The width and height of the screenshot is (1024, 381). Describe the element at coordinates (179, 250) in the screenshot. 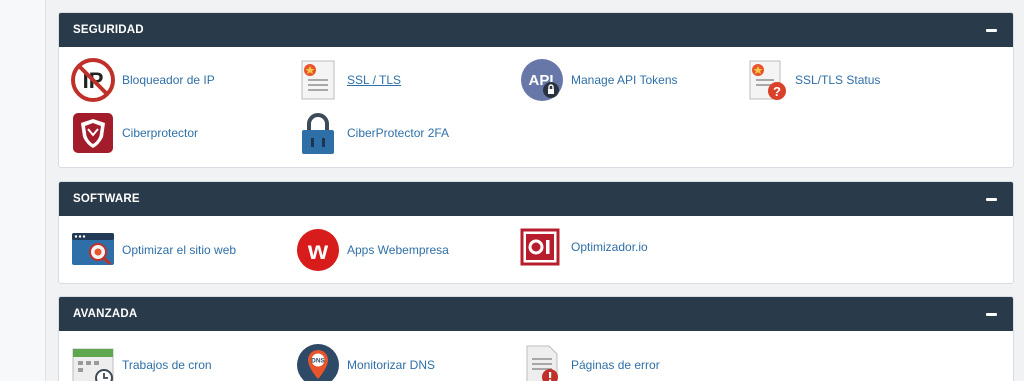

I see `item-label: Optimizar el sitio web` at that location.